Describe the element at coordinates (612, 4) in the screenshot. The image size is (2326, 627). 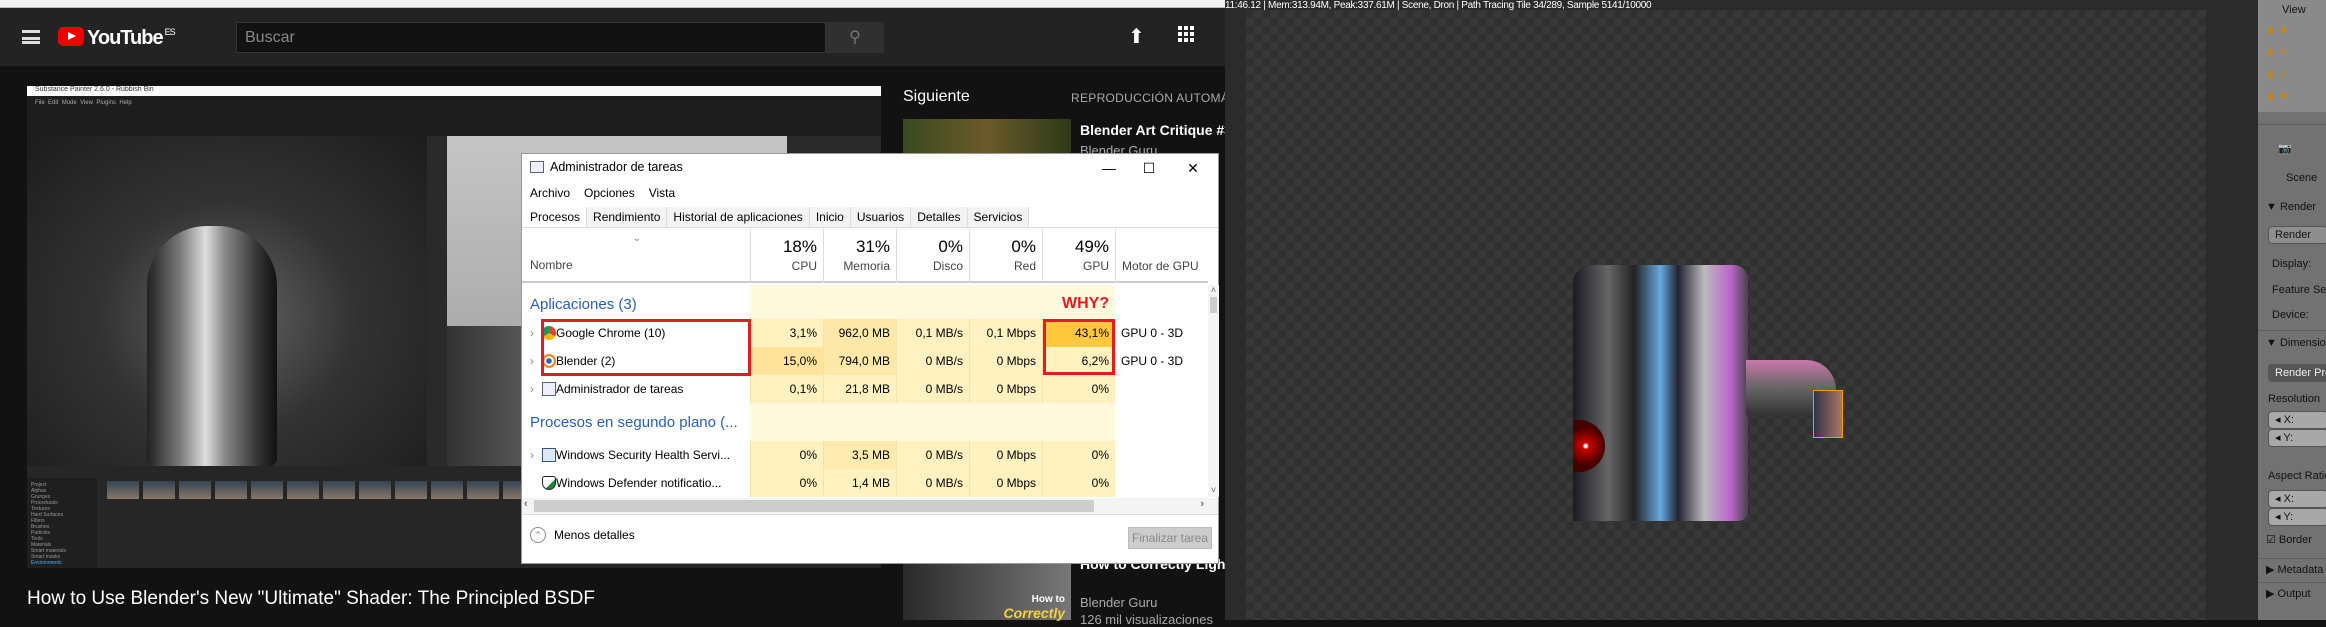
I see `browser-top-strip` at that location.